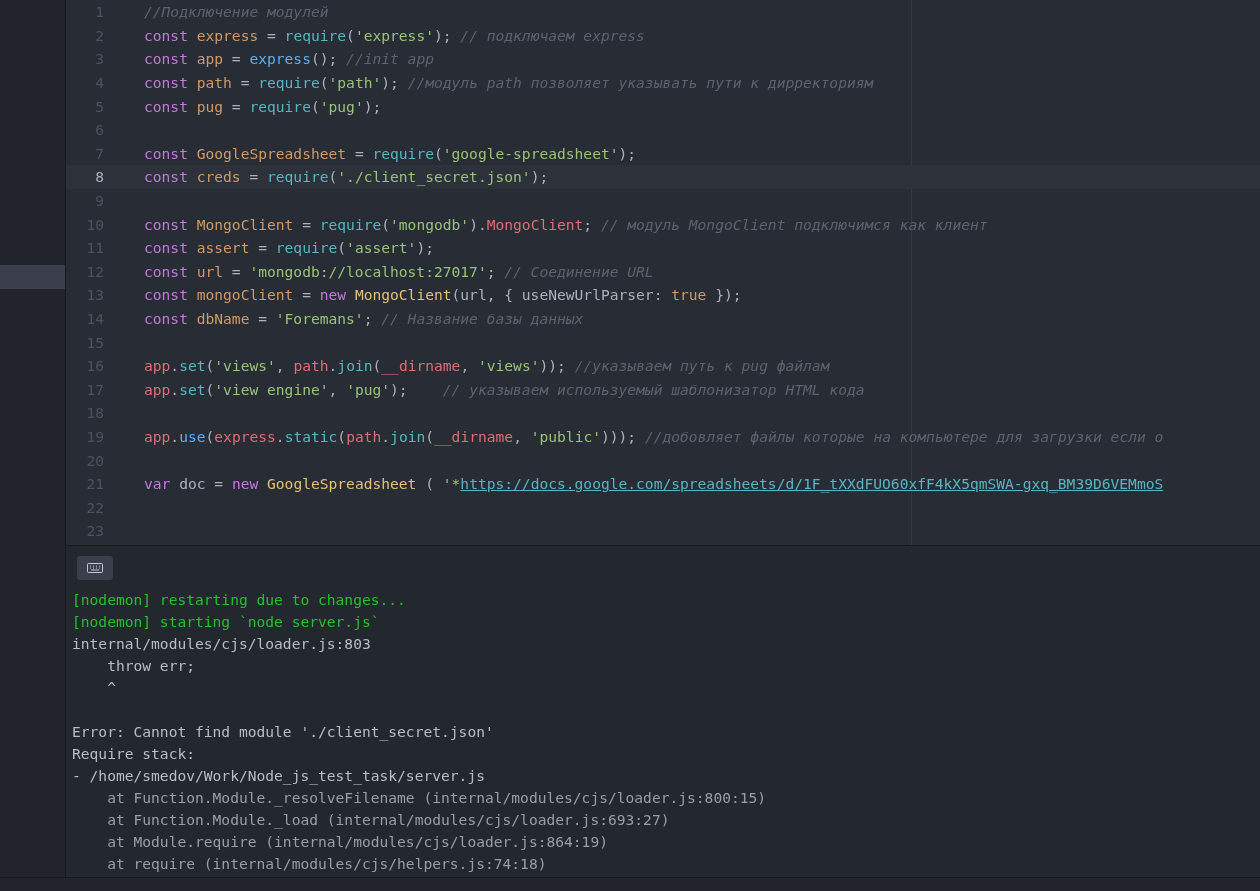 Image resolution: width=1260 pixels, height=891 pixels. What do you see at coordinates (388, 820) in the screenshot?
I see `terminal-output-line: at Function.Module._load (internal/modules/cjs/loader.js:693:27)` at bounding box center [388, 820].